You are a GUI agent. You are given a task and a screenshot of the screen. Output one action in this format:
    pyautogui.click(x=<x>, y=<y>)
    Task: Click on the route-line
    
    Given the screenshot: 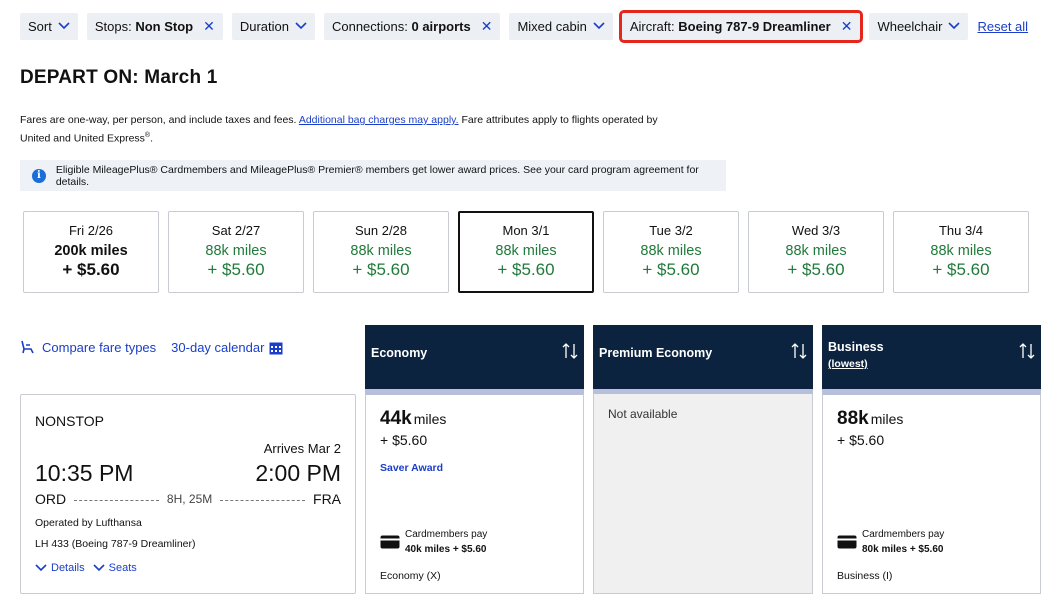 What is the action you would take?
    pyautogui.click(x=263, y=500)
    